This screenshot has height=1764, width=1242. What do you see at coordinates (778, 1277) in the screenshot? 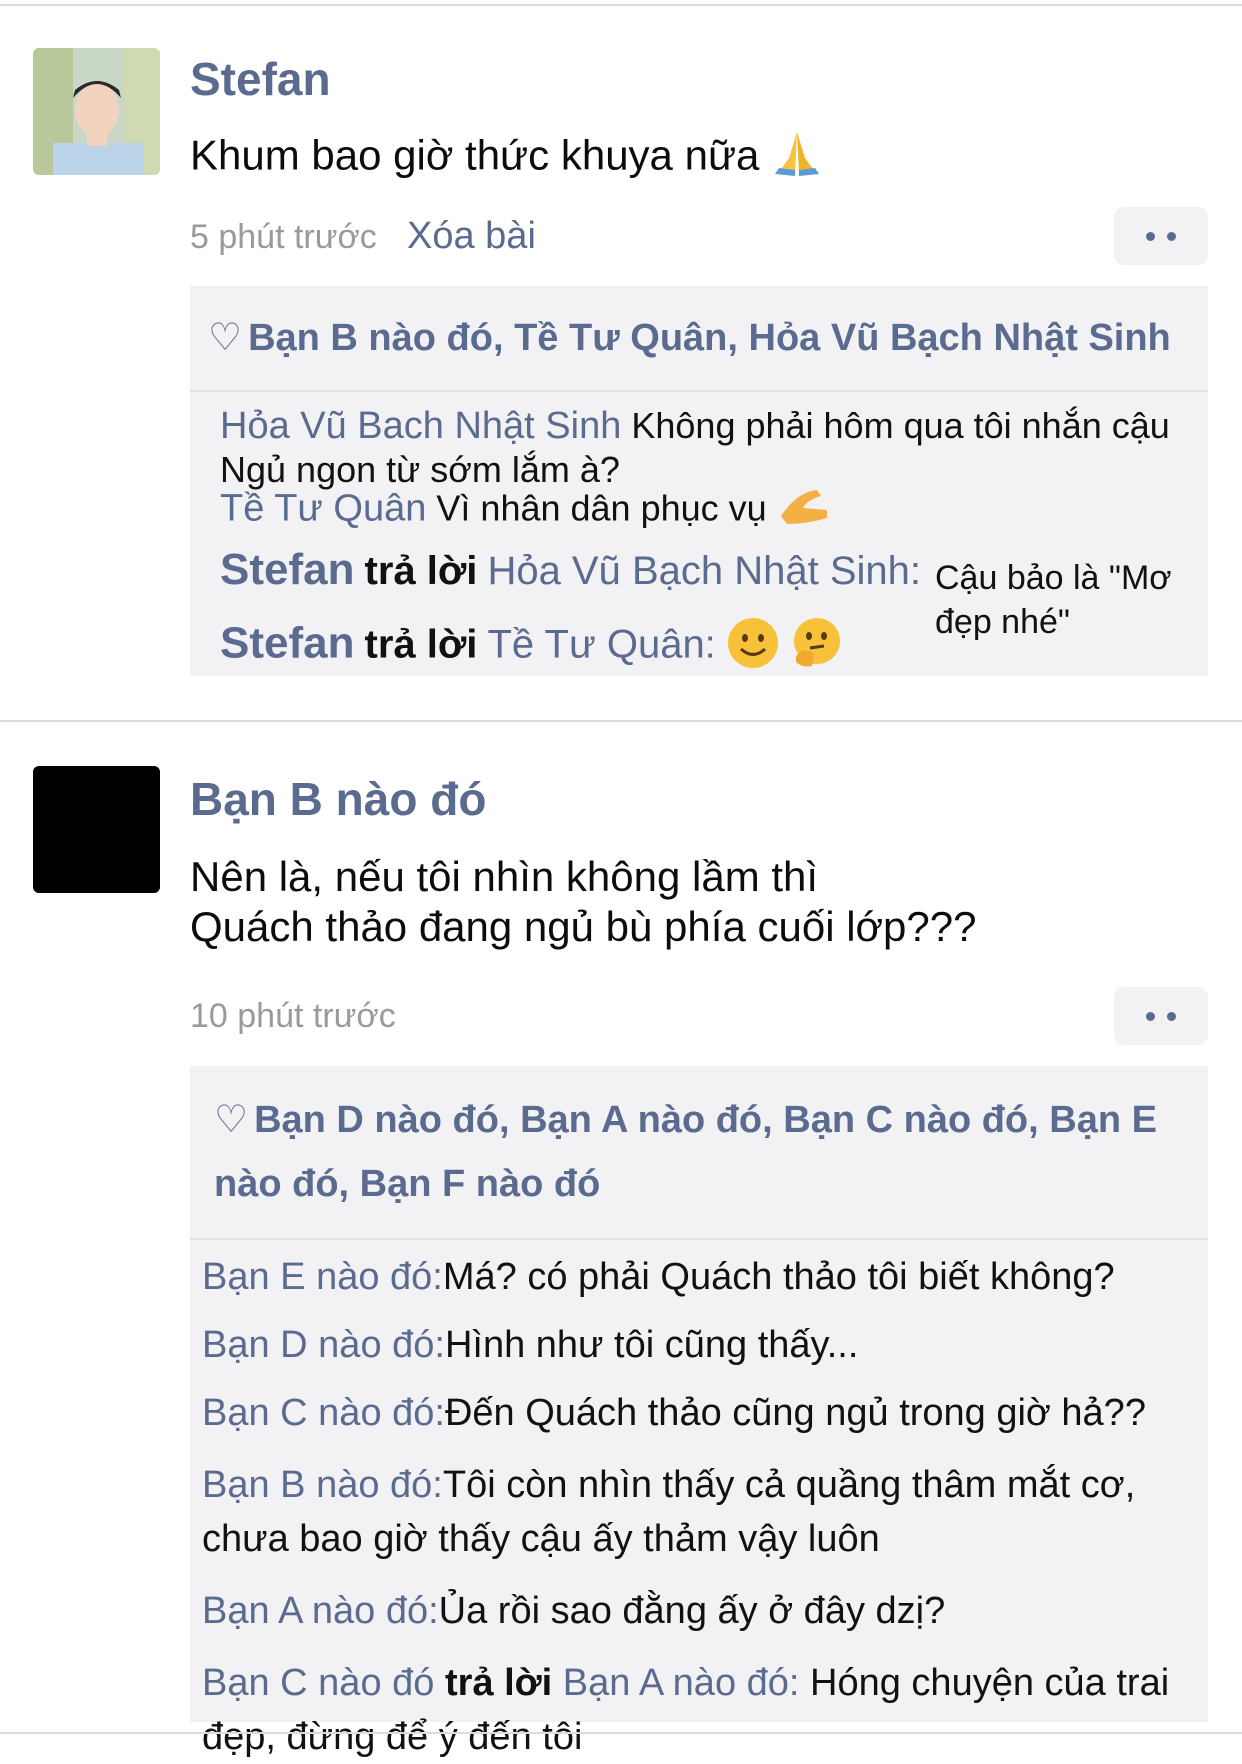
I see `comment-text: Má? có phải Quách thảo tôi biết không?` at bounding box center [778, 1277].